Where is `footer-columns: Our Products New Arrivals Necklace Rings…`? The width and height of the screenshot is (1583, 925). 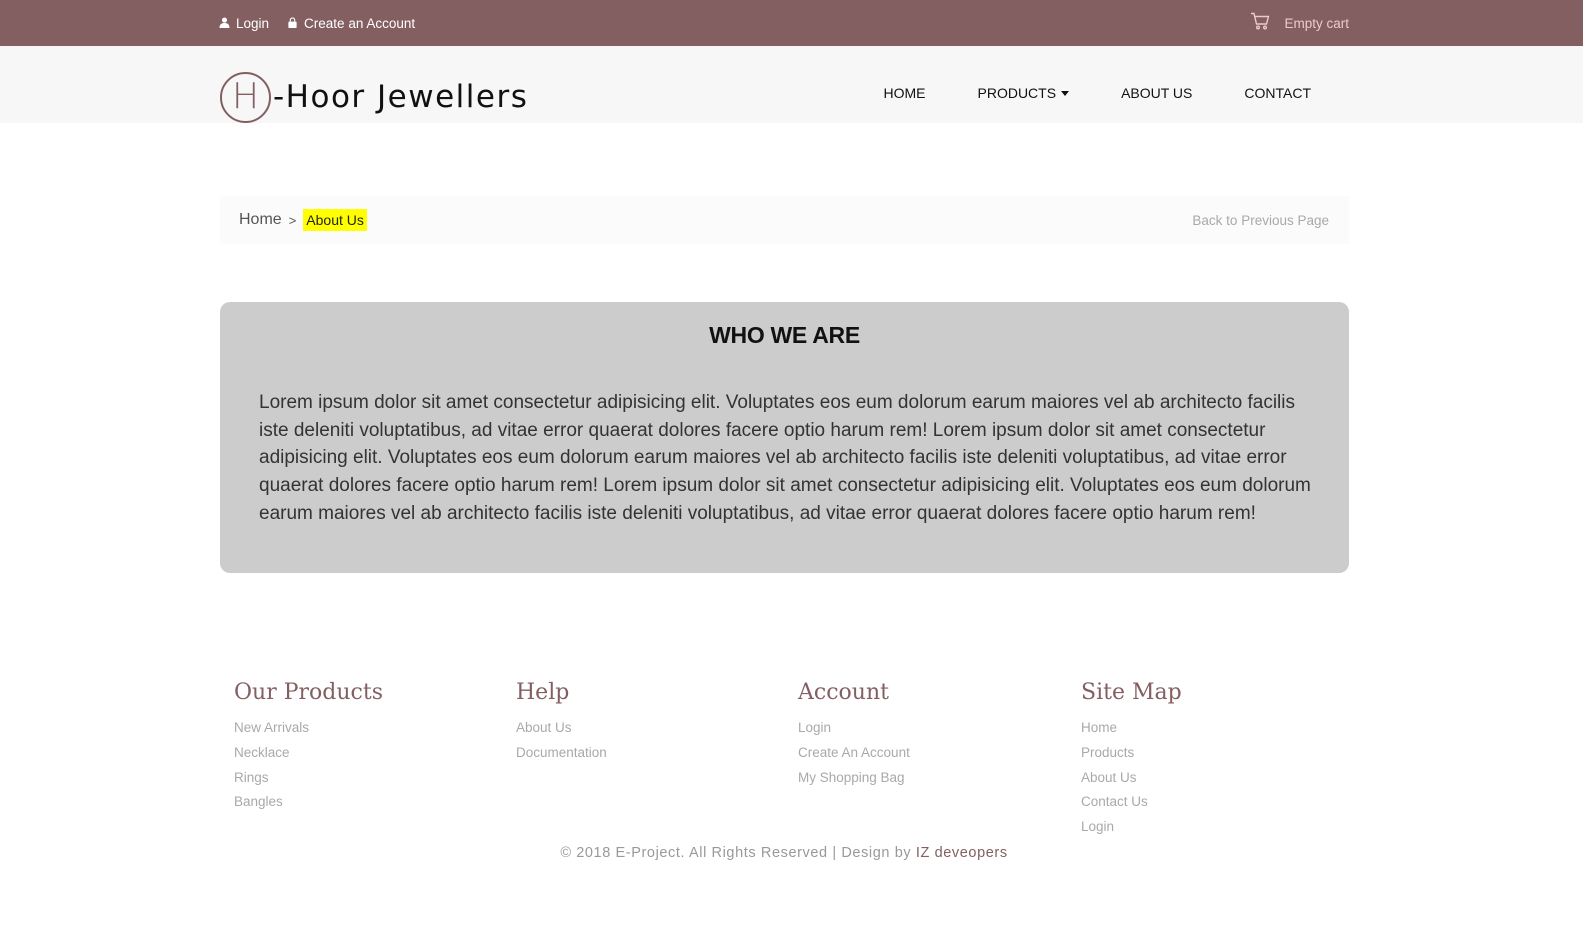
footer-columns: Our Products New Arrivals Necklace Rings… is located at coordinates (791, 760).